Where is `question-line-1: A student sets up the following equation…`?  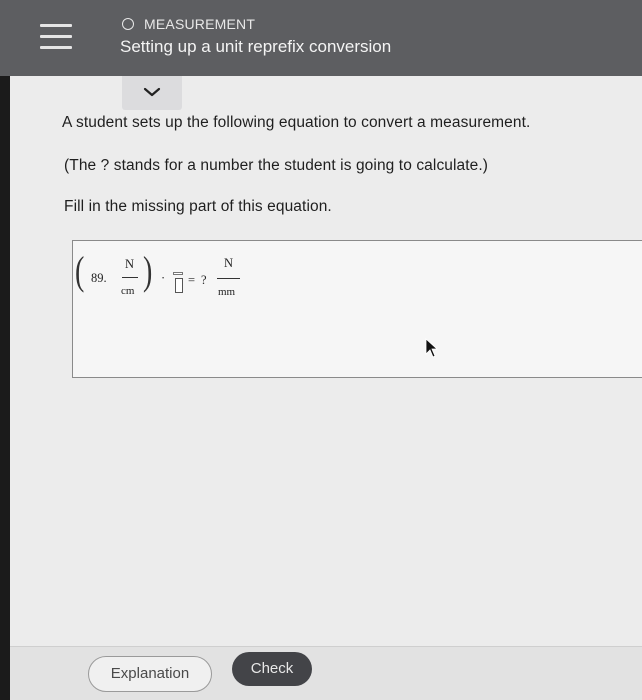 question-line-1: A student sets up the following equation… is located at coordinates (296, 122).